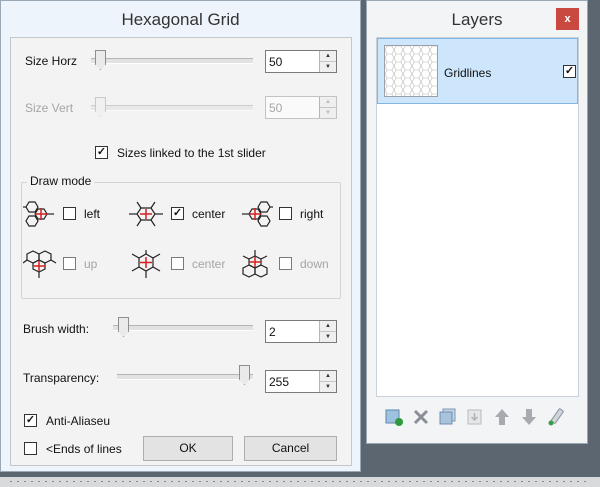 The width and height of the screenshot is (600, 487). What do you see at coordinates (101, 152) in the screenshot?
I see `sizes-linked-checkbox: ✓` at bounding box center [101, 152].